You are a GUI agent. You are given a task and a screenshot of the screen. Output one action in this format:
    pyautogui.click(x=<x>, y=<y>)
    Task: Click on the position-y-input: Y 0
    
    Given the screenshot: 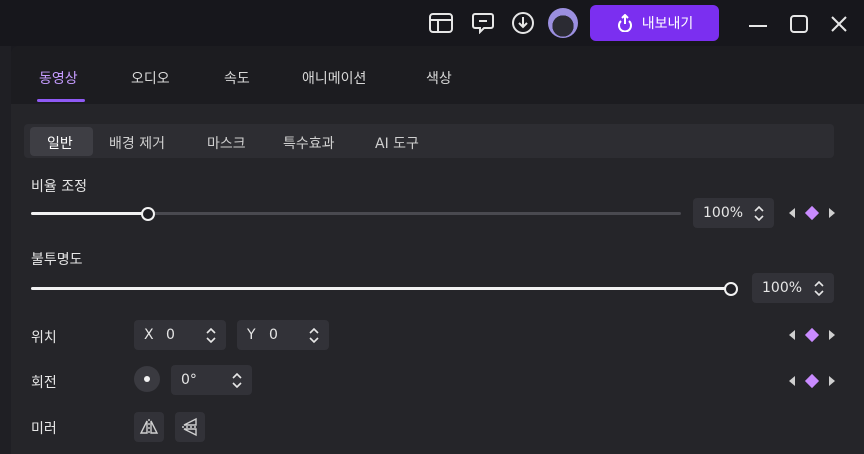 What is the action you would take?
    pyautogui.click(x=283, y=335)
    